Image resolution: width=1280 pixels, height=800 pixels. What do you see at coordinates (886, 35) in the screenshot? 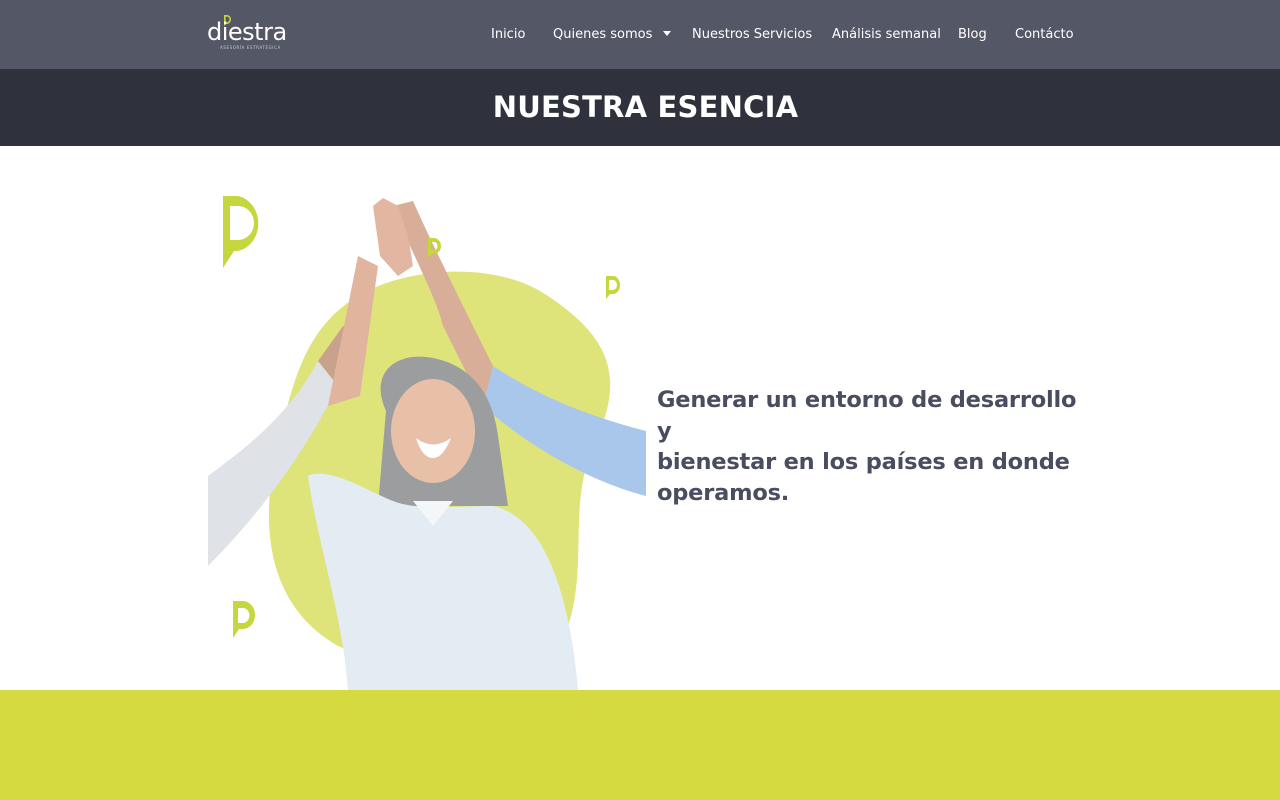
I see `nav-item-analisis-semanal: Análisis semanal` at bounding box center [886, 35].